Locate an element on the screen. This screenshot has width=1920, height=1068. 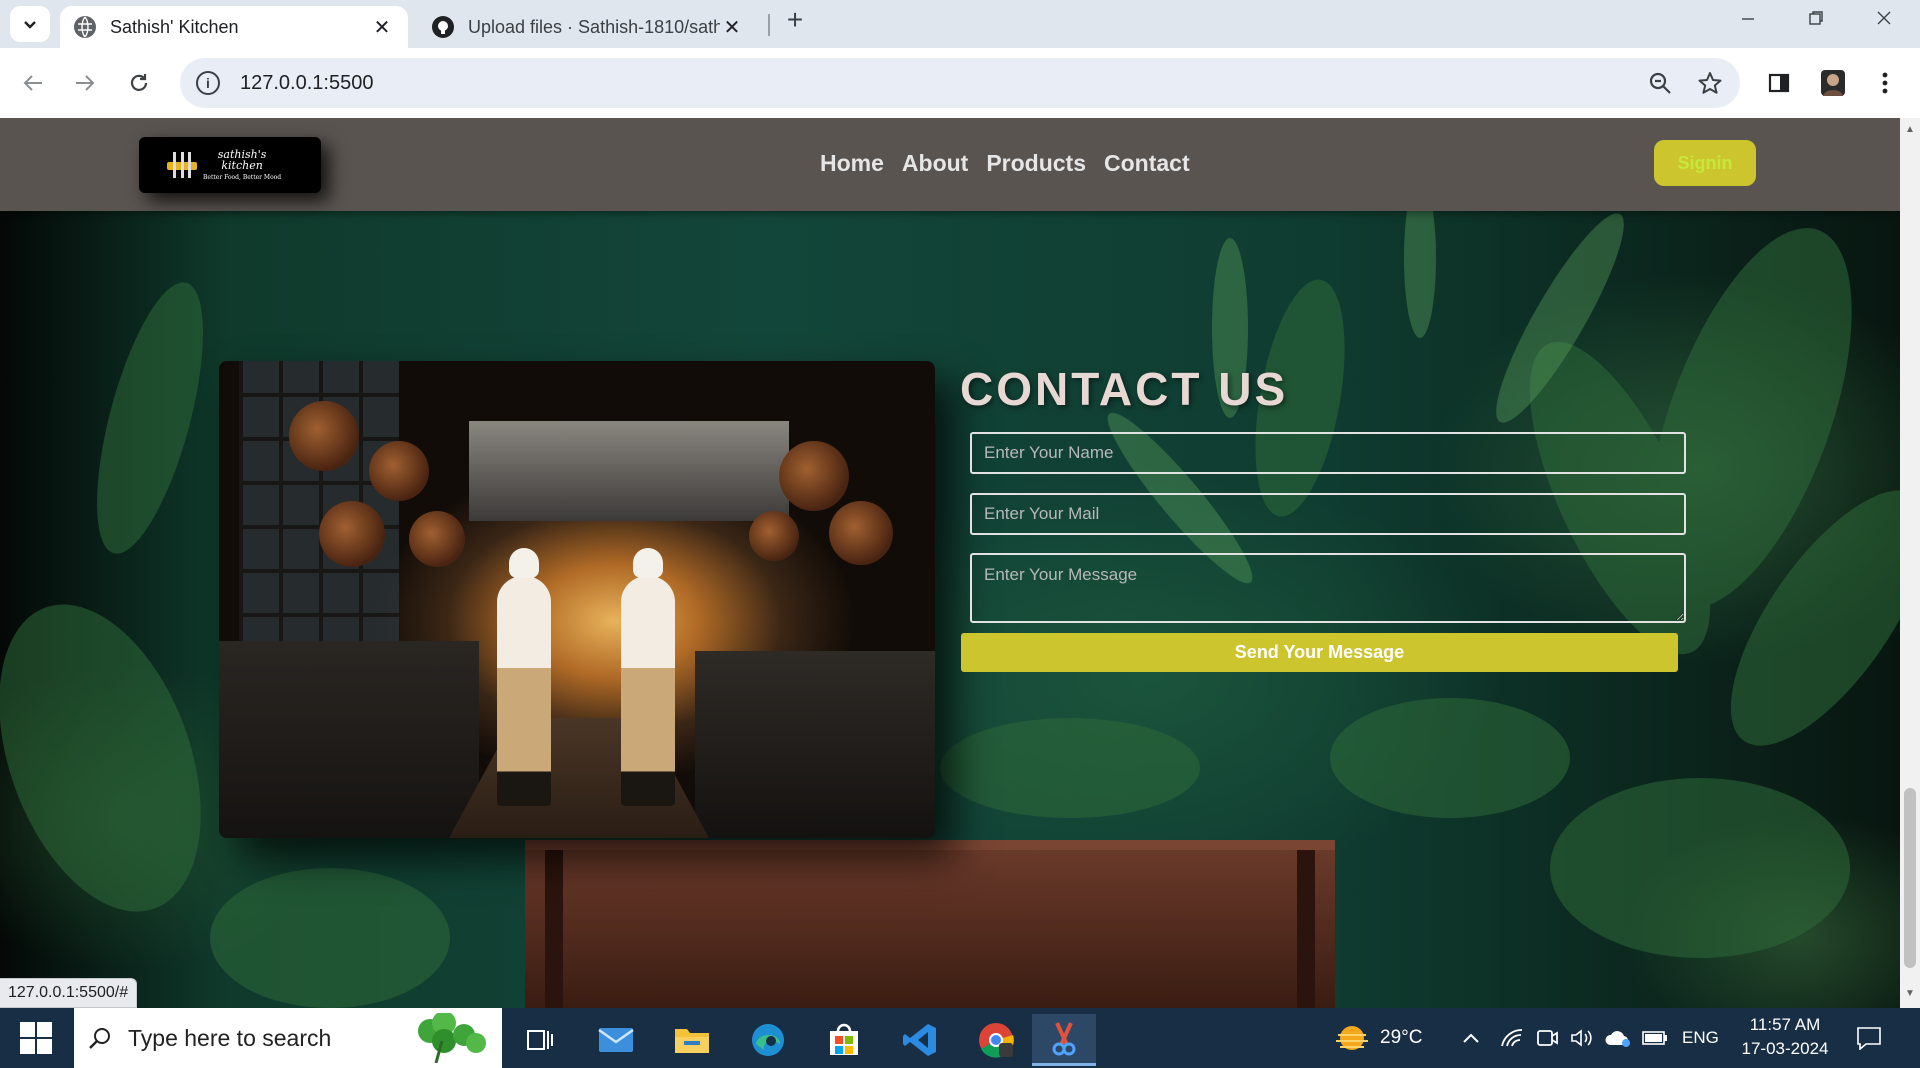
shamrock-icon is located at coordinates (452, 1038).